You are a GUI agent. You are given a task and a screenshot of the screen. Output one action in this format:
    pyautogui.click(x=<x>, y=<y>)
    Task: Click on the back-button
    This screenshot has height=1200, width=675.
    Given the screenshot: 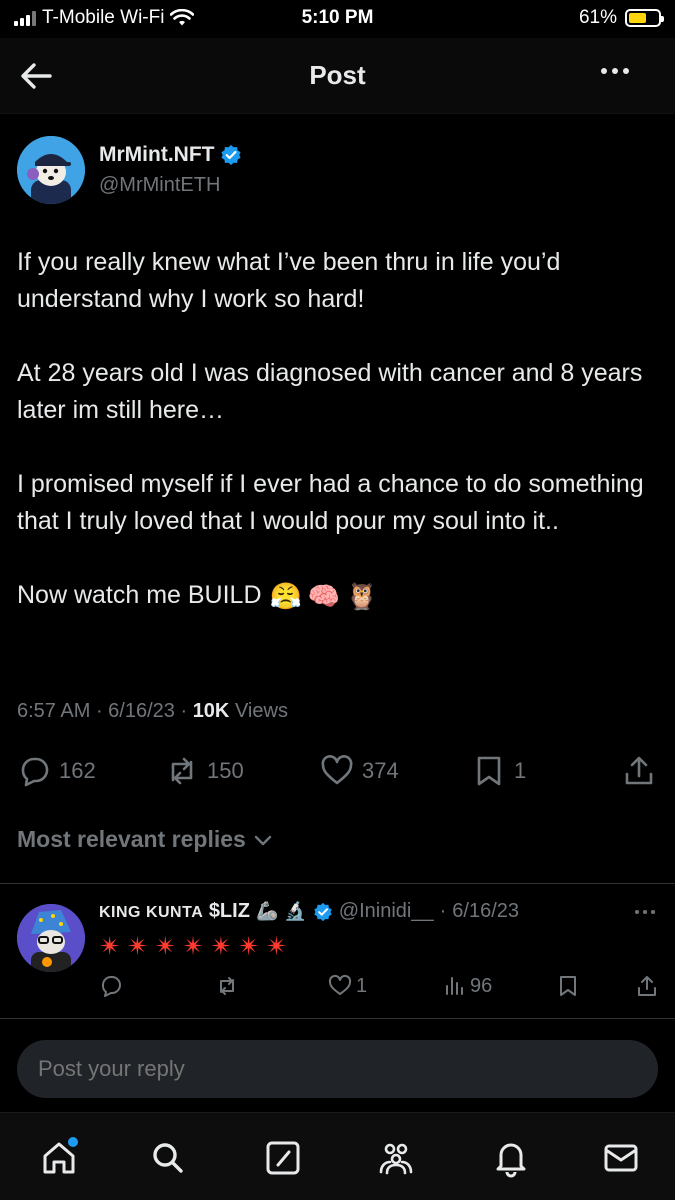 What is the action you would take?
    pyautogui.click(x=38, y=76)
    